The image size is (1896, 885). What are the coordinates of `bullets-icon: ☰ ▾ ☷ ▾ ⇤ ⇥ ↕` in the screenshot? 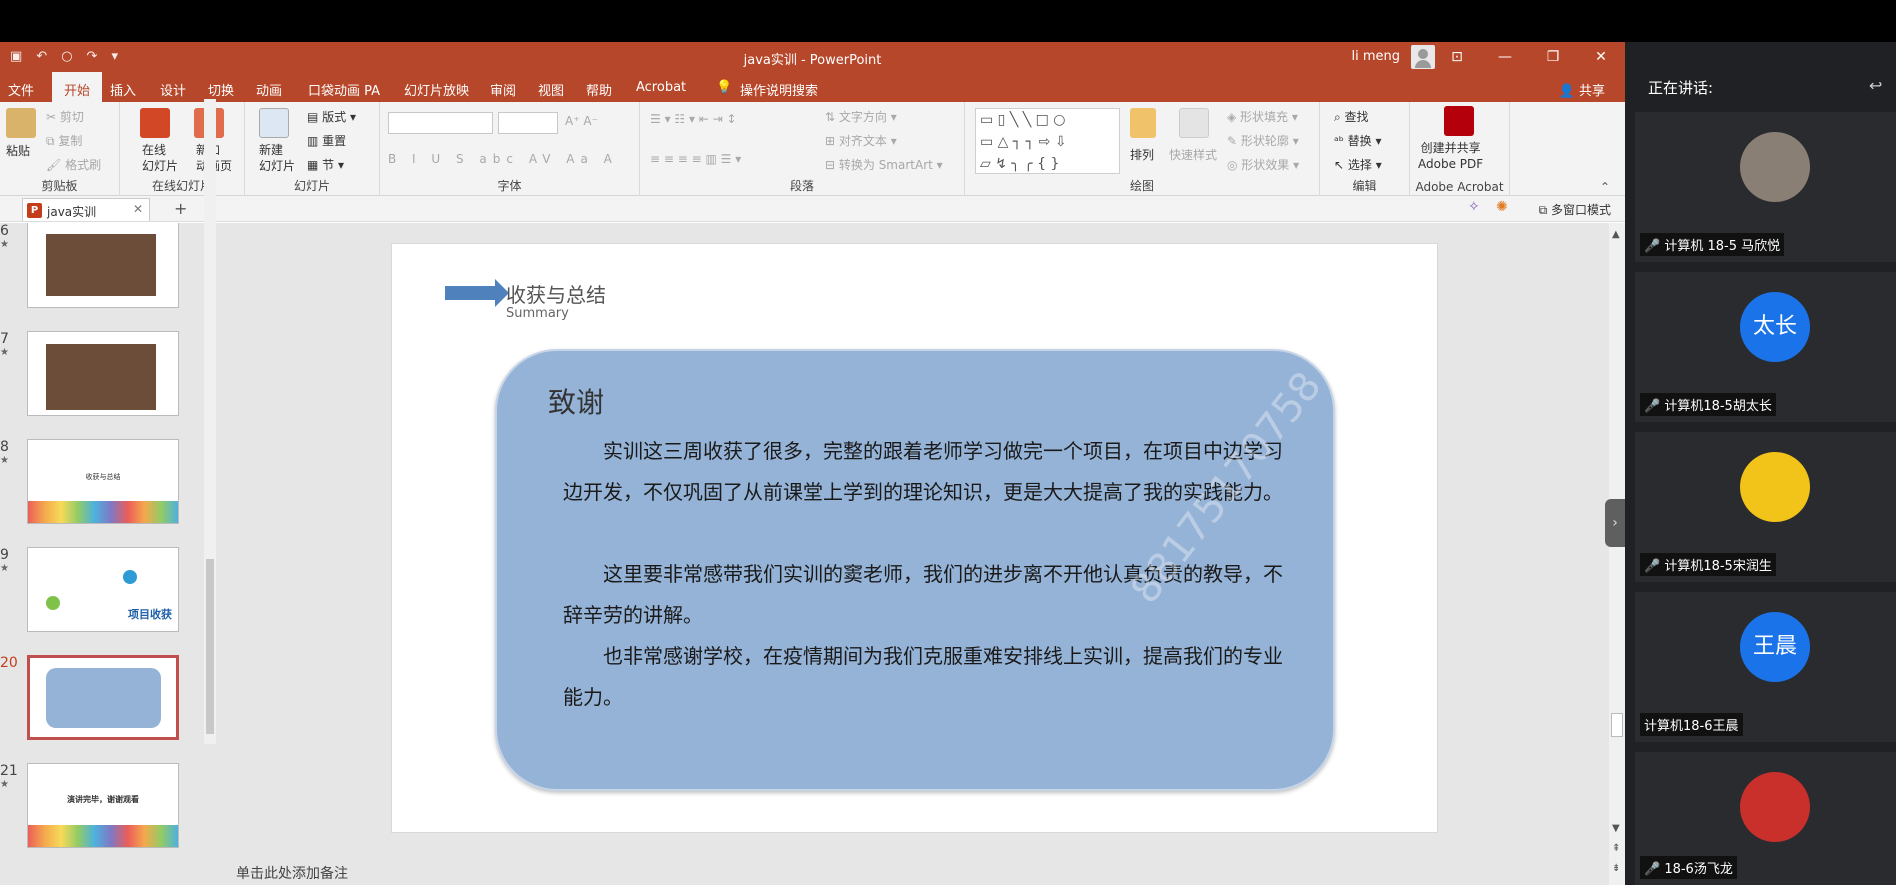 It's located at (693, 119).